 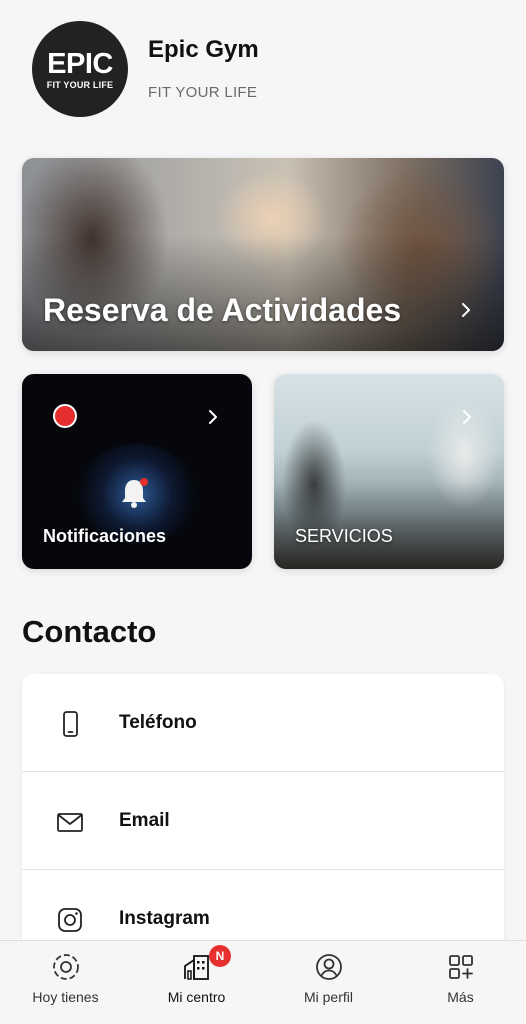 I want to click on instagram-icon, so click(x=70, y=920).